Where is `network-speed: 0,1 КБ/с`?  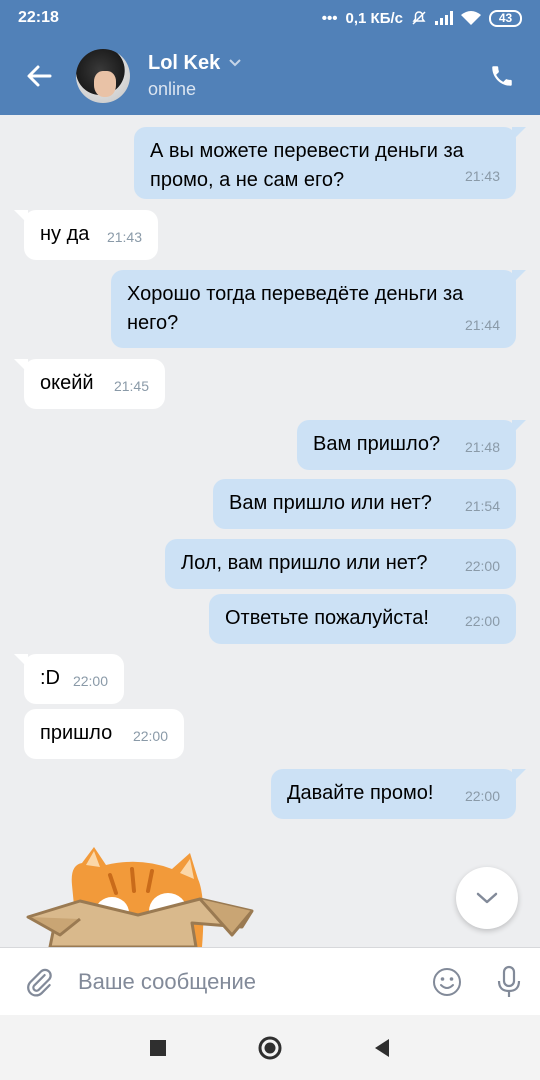
network-speed: 0,1 КБ/с is located at coordinates (374, 18).